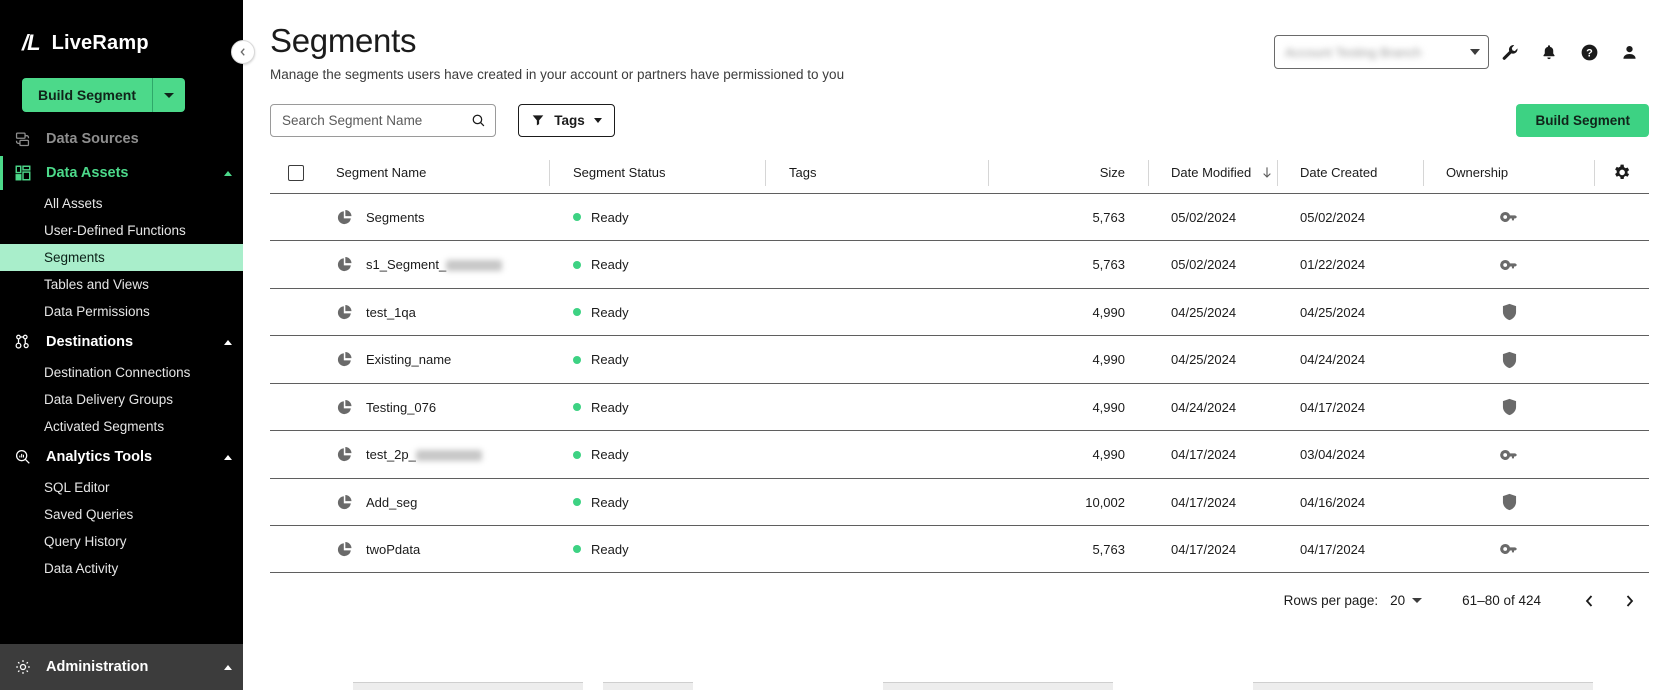  I want to click on sidebar-build-wrap: Build Segment, so click(121, 92).